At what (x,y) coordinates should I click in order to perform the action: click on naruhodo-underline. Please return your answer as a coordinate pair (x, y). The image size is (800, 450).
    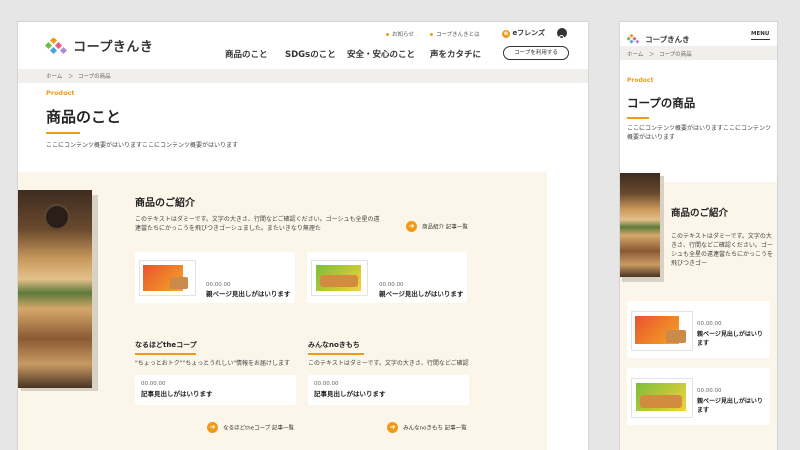
    Looking at the image, I should click on (165, 354).